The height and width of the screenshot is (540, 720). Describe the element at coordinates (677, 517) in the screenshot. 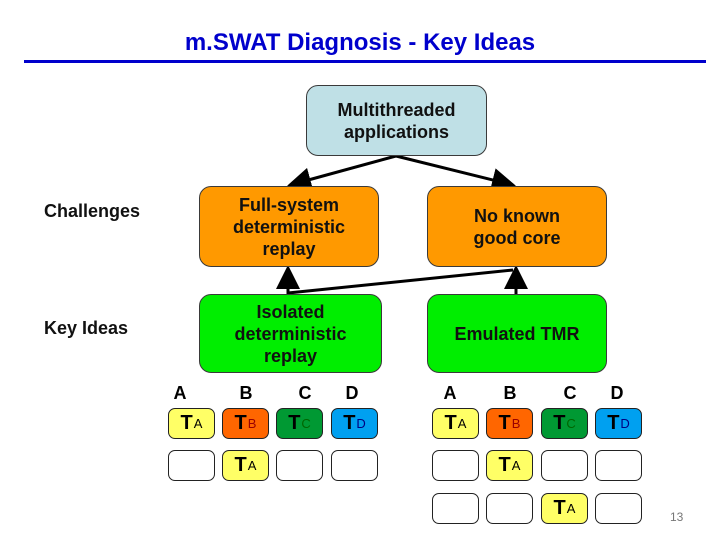

I see `page-number: 13` at that location.